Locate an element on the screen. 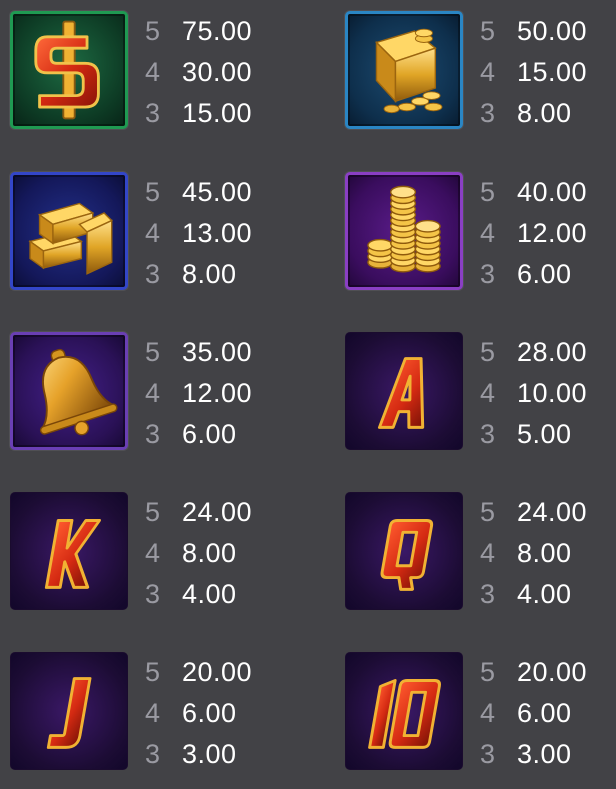 The image size is (616, 789). payout-value: 30.00 is located at coordinates (217, 72).